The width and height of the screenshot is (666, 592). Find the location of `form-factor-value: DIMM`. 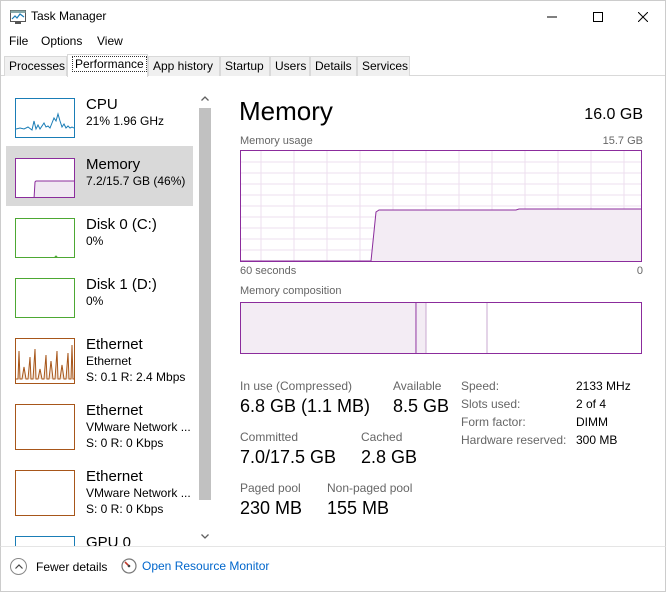

form-factor-value: DIMM is located at coordinates (592, 422).